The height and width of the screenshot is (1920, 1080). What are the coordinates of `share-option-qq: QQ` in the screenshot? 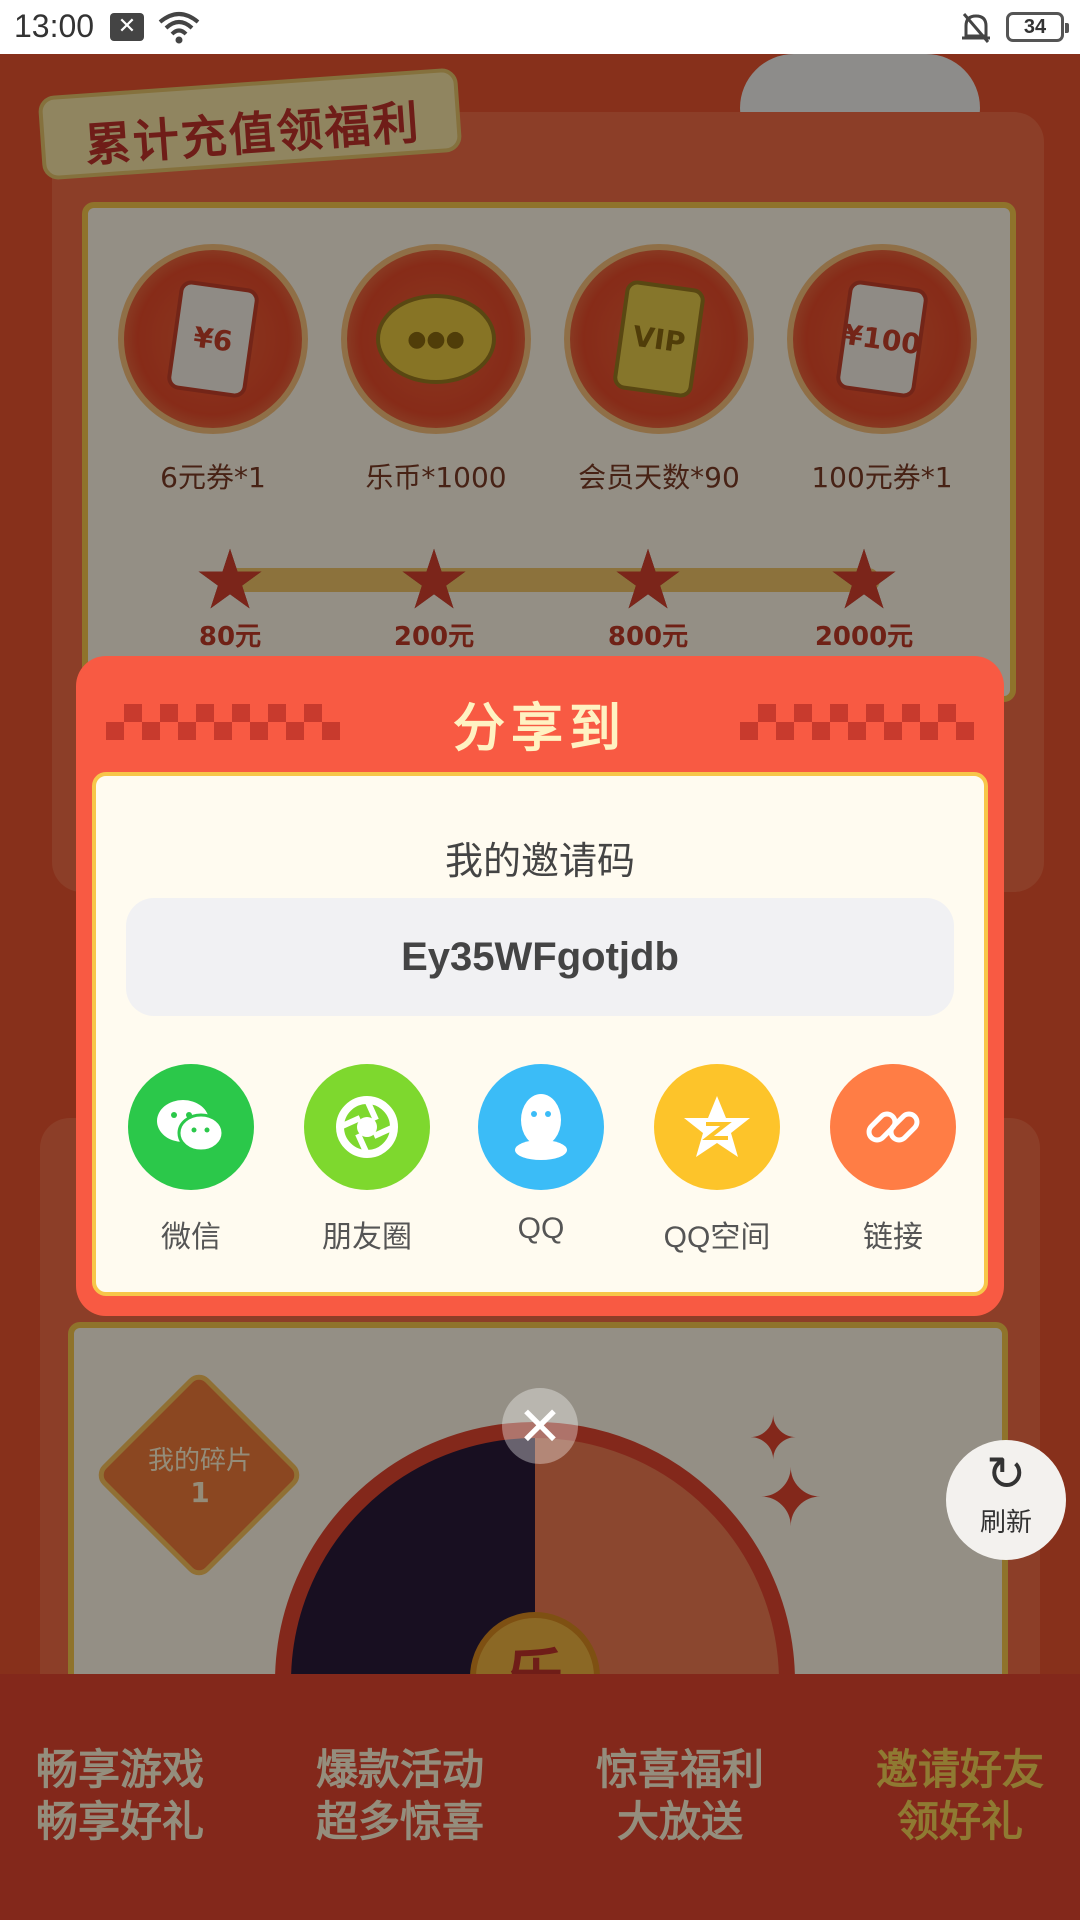 It's located at (541, 1155).